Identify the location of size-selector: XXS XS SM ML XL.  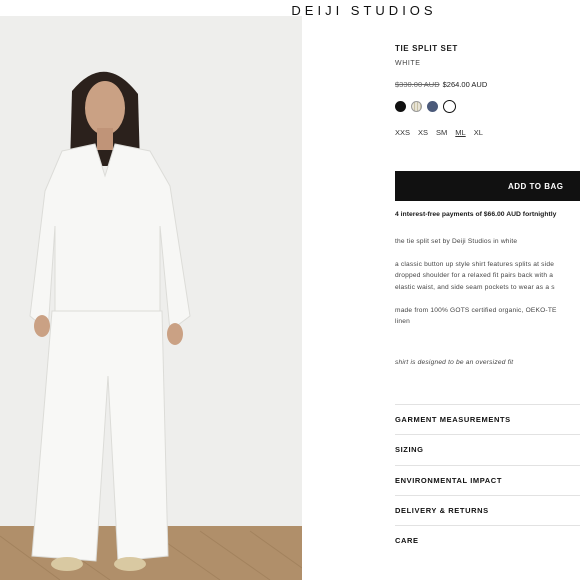
(439, 132).